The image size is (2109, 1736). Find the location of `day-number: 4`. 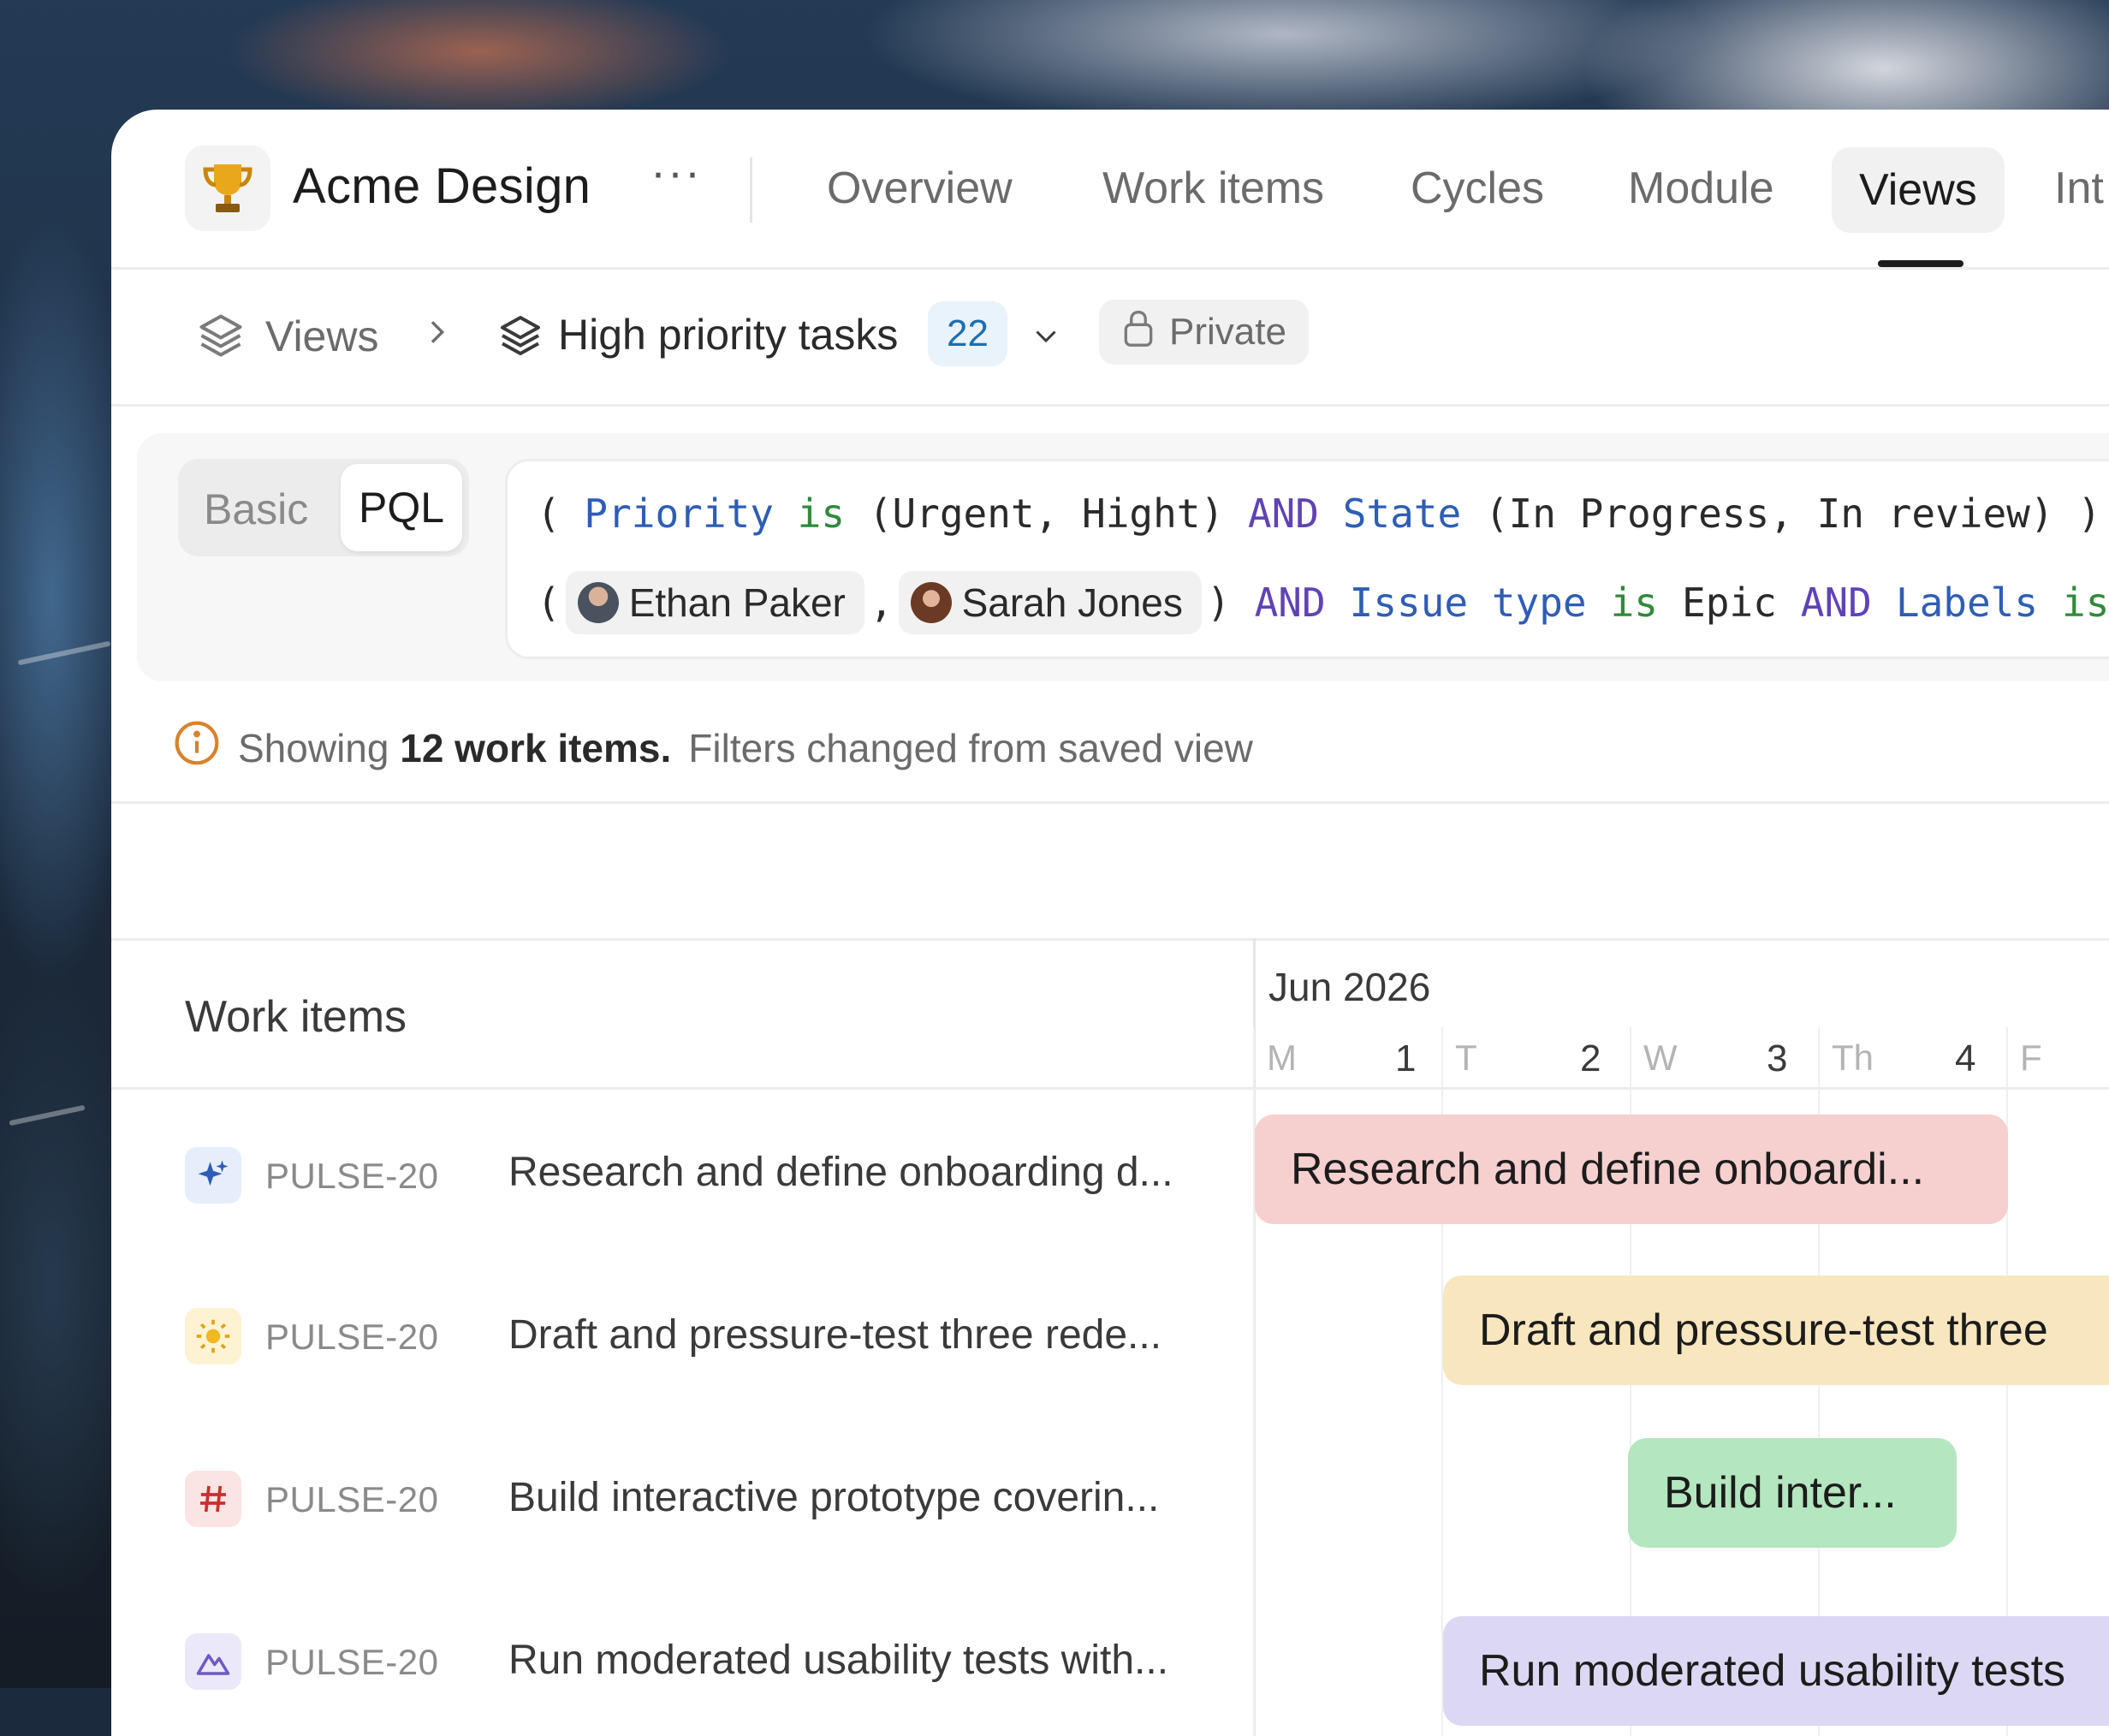

day-number: 4 is located at coordinates (1965, 1058).